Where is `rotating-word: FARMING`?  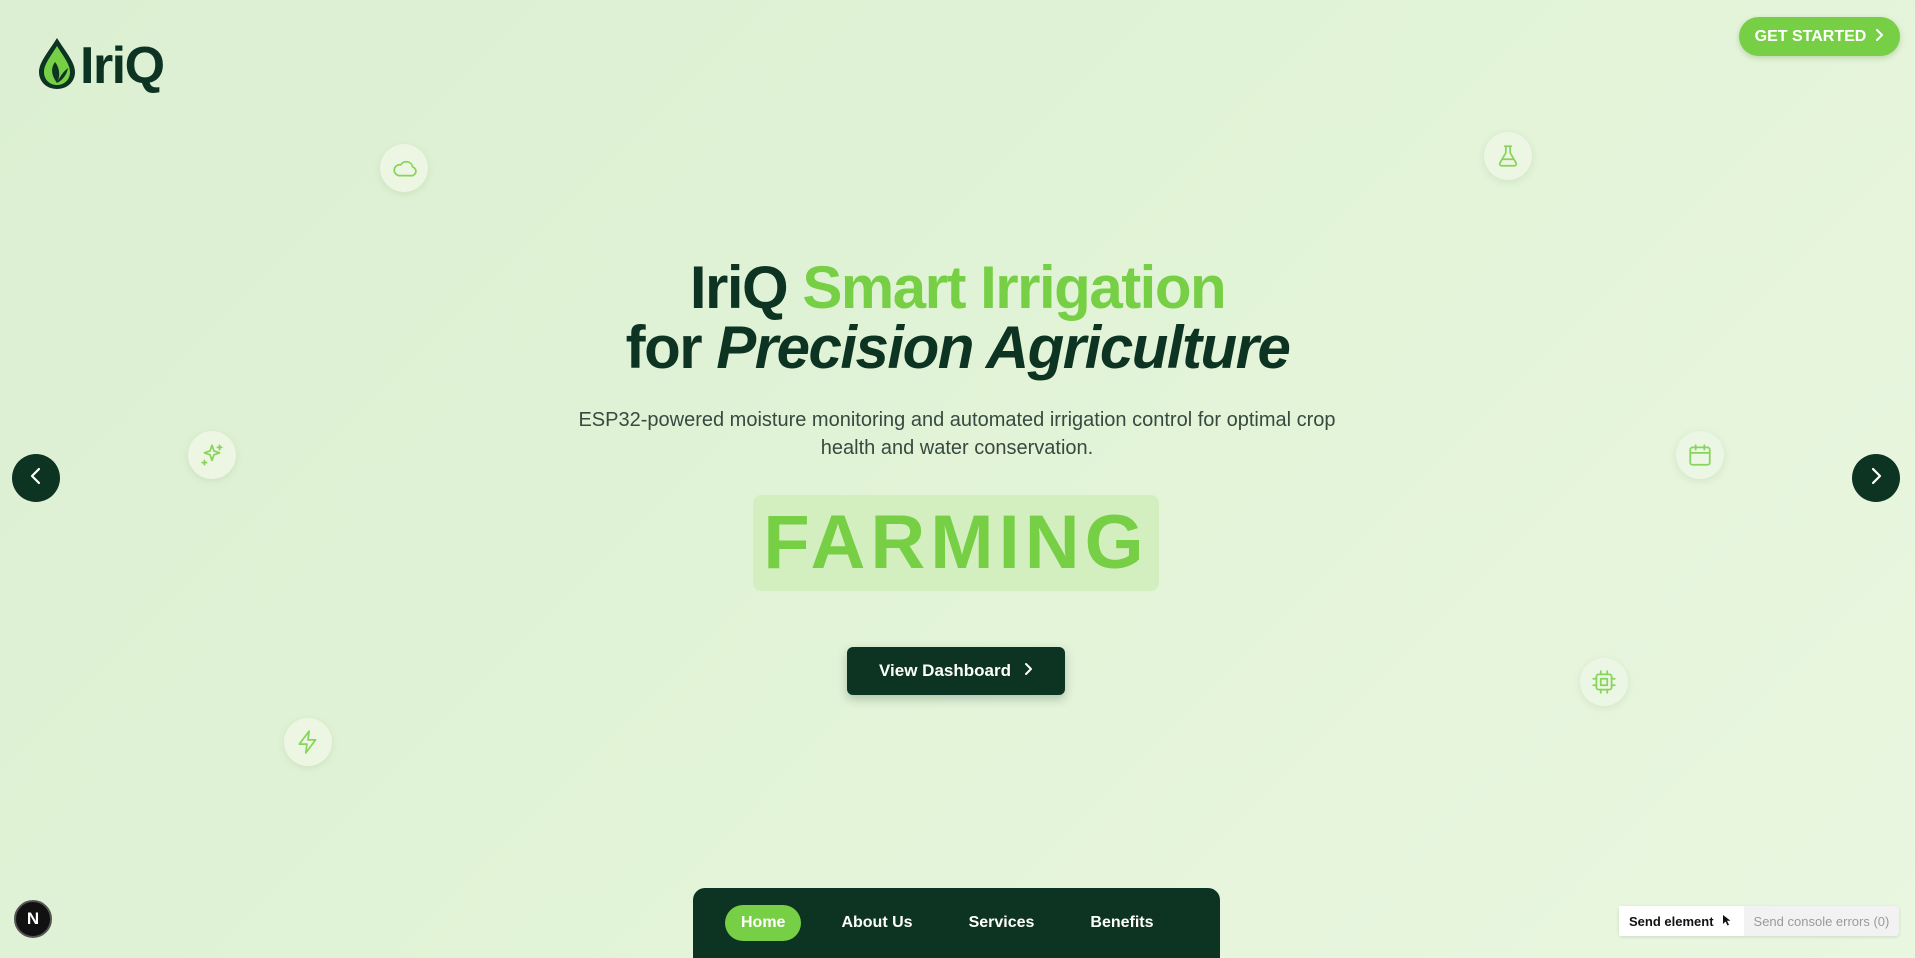
rotating-word: FARMING is located at coordinates (956, 542).